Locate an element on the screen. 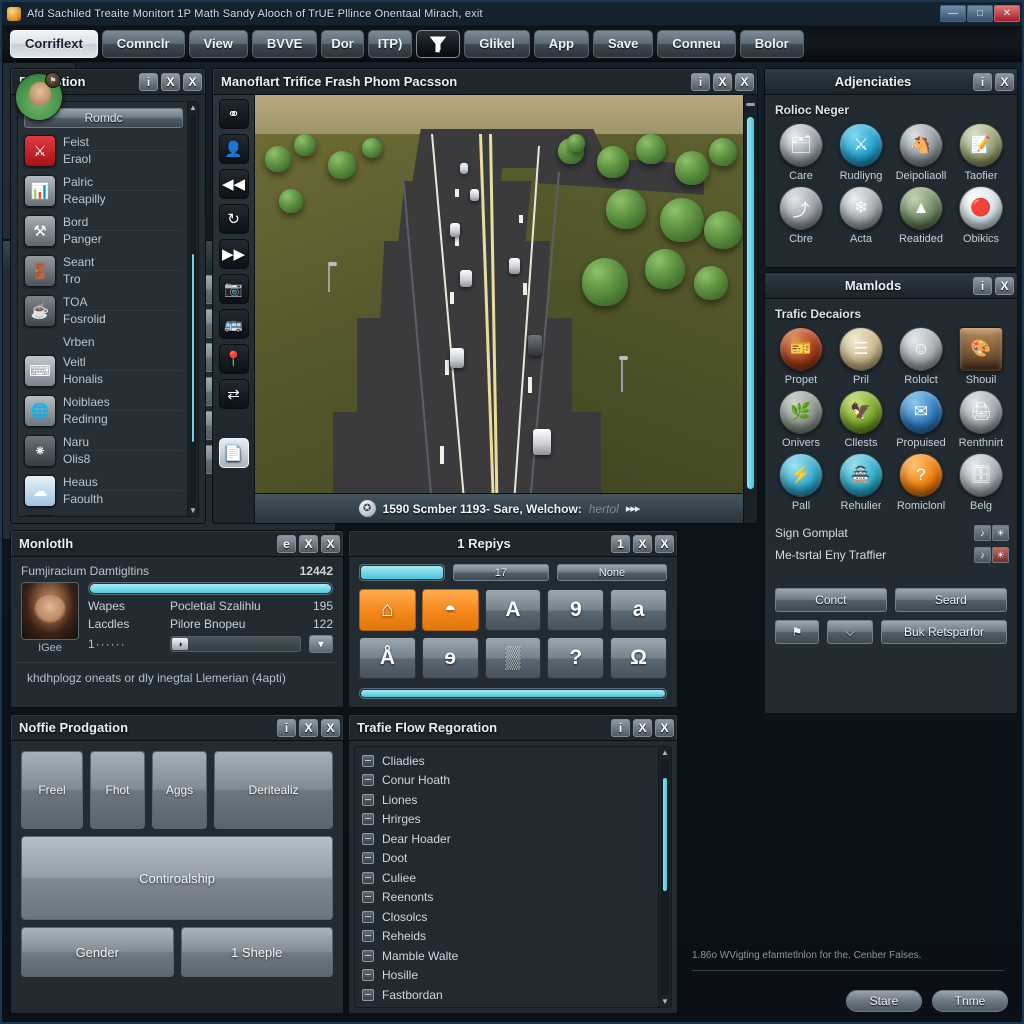 The width and height of the screenshot is (1024, 1024). swirl-e-icon: ɘ is located at coordinates (450, 658).